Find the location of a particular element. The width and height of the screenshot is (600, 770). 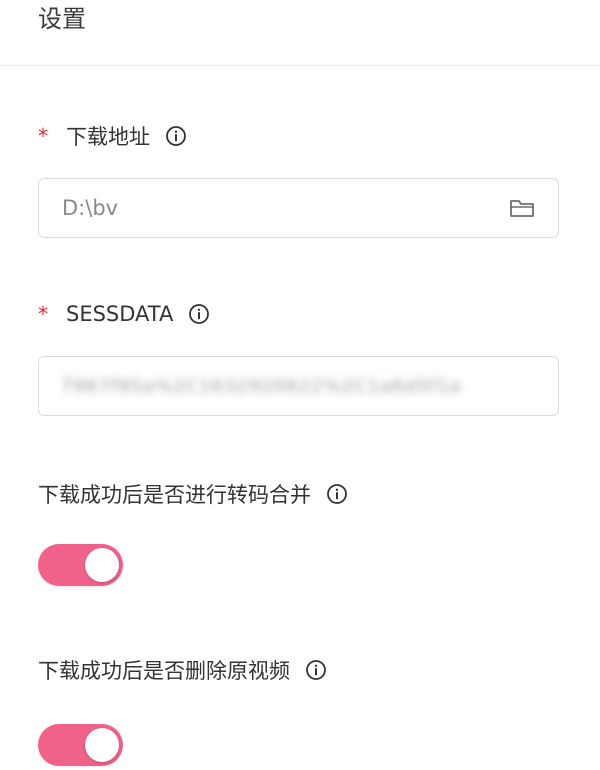

transcode-merge-toggle is located at coordinates (80, 565).